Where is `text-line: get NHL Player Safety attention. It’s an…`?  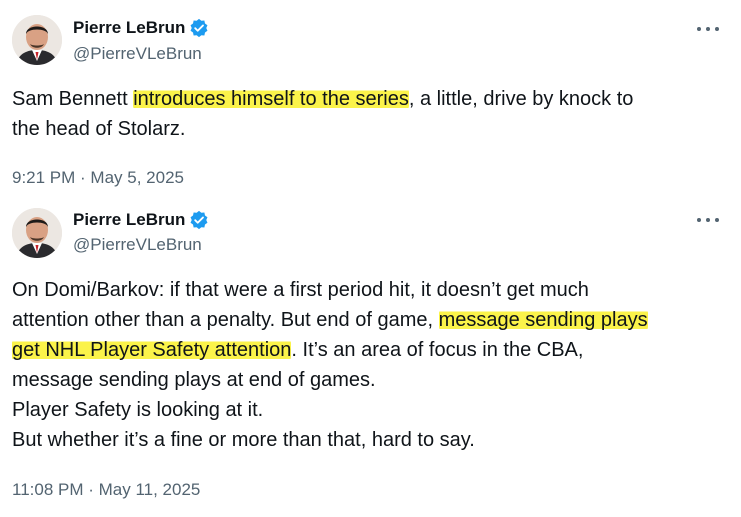 text-line: get NHL Player Safety attention. It’s an… is located at coordinates (298, 350).